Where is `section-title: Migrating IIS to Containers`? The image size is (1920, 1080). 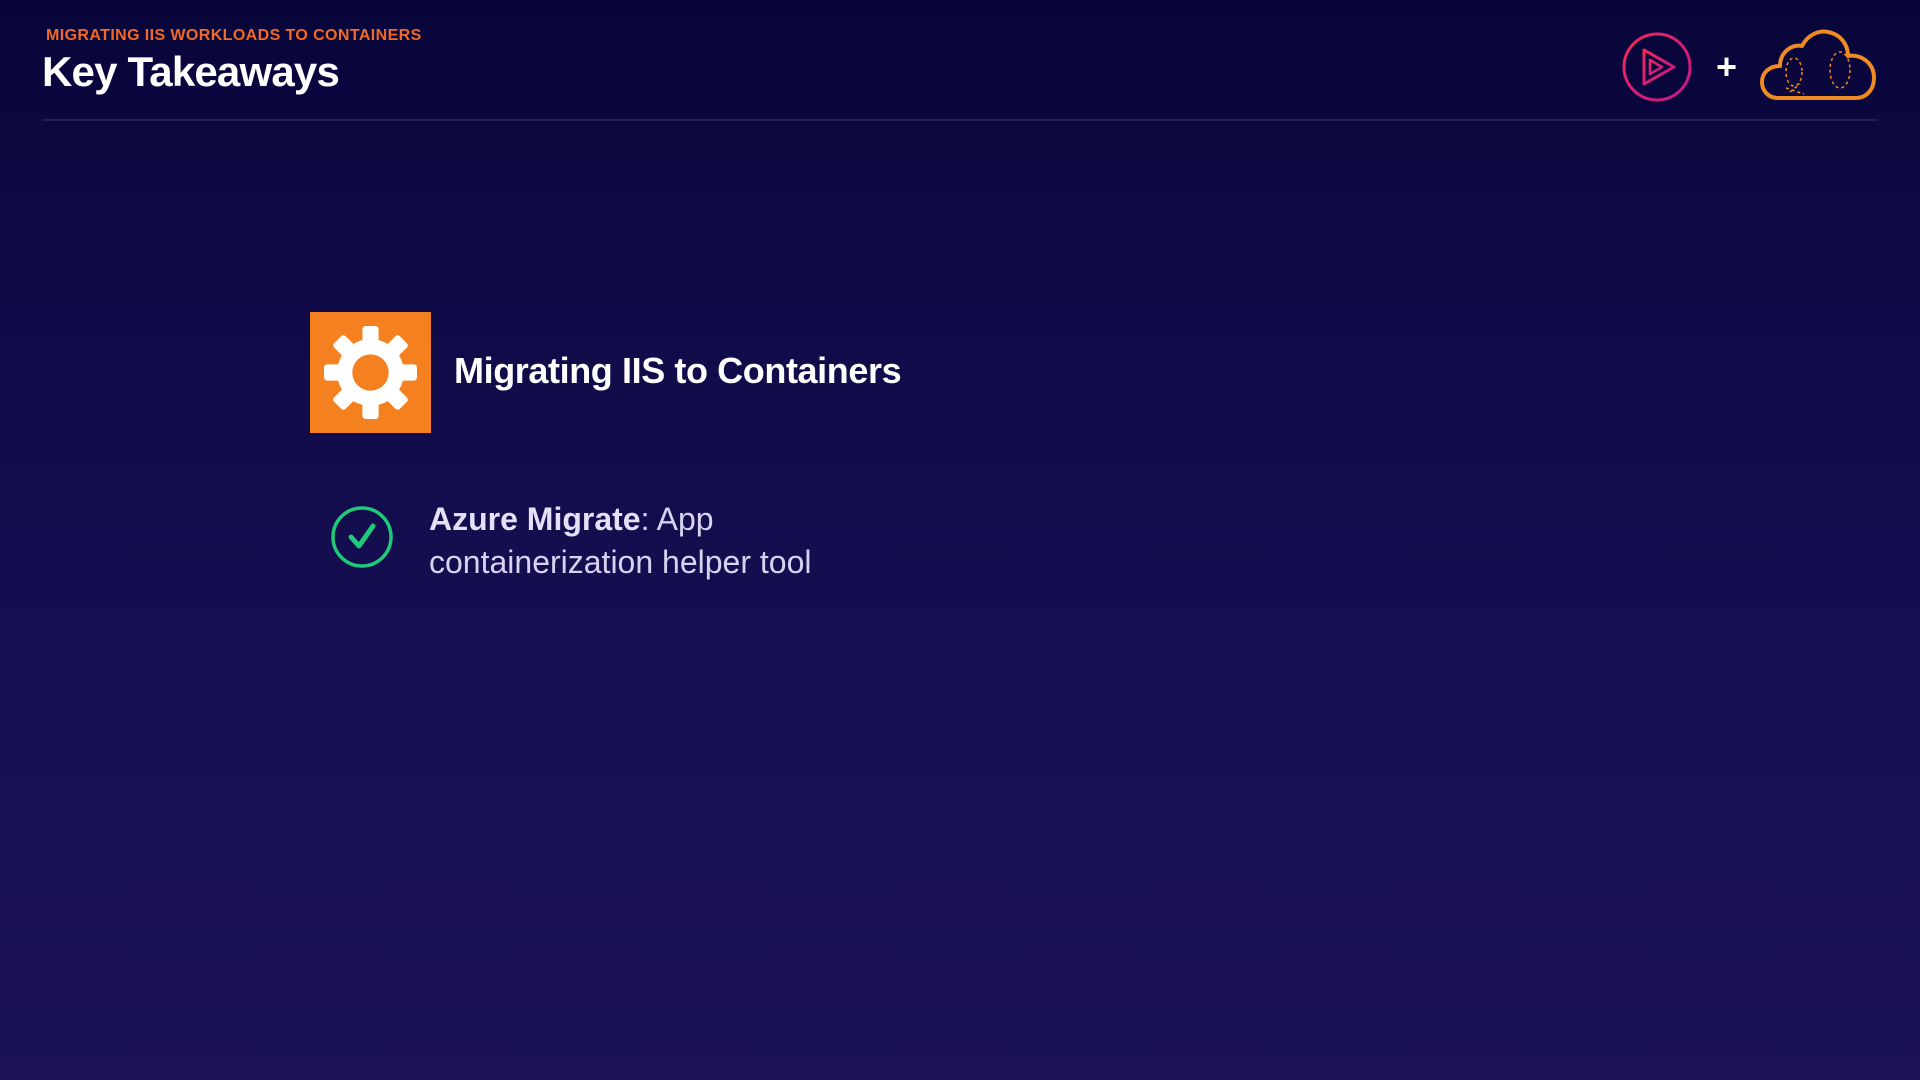
section-title: Migrating IIS to Containers is located at coordinates (678, 370).